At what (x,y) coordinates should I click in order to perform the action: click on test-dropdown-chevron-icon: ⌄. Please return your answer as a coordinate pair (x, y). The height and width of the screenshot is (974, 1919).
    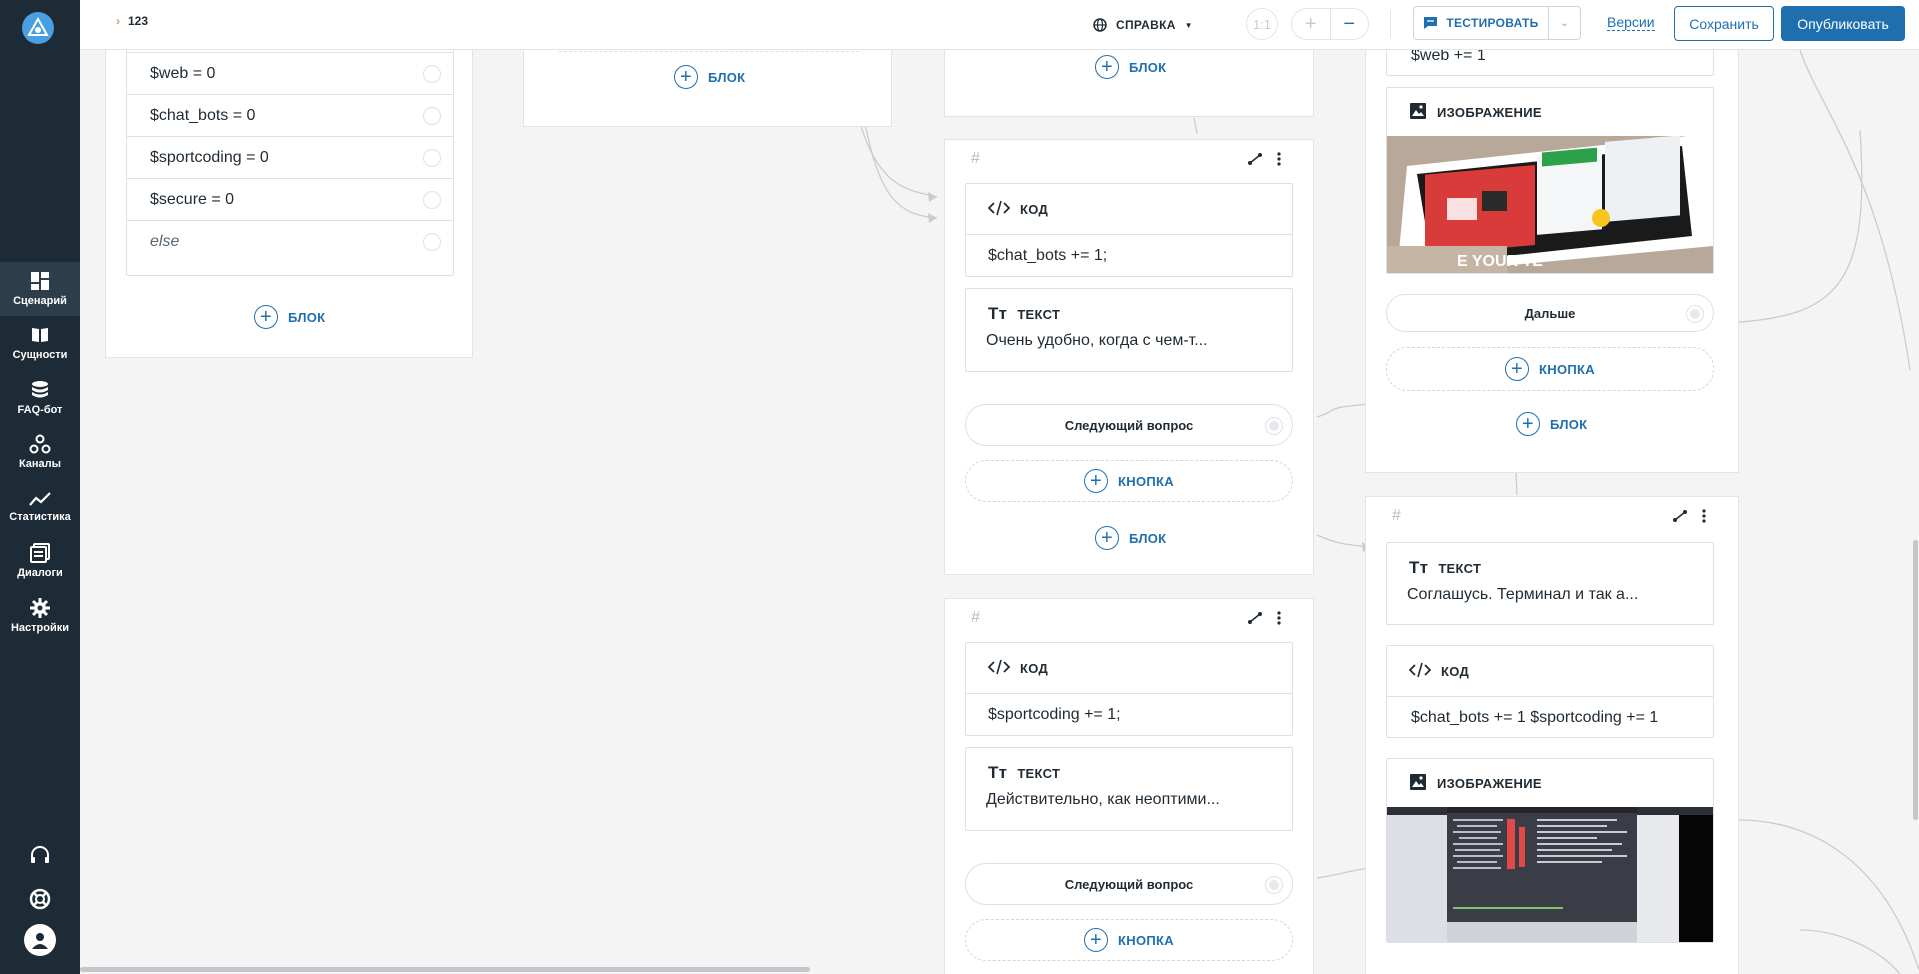
    Looking at the image, I should click on (1564, 23).